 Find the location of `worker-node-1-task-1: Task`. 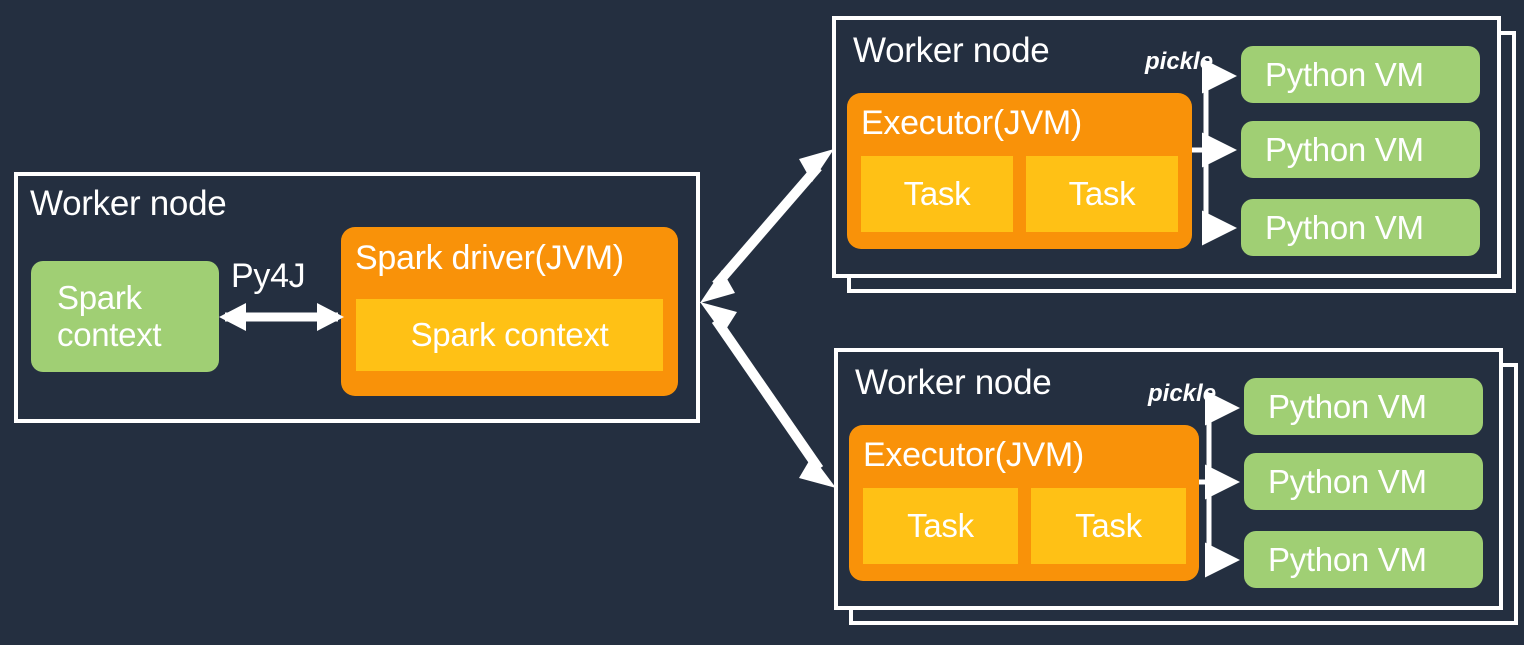

worker-node-1-task-1: Task is located at coordinates (937, 194).